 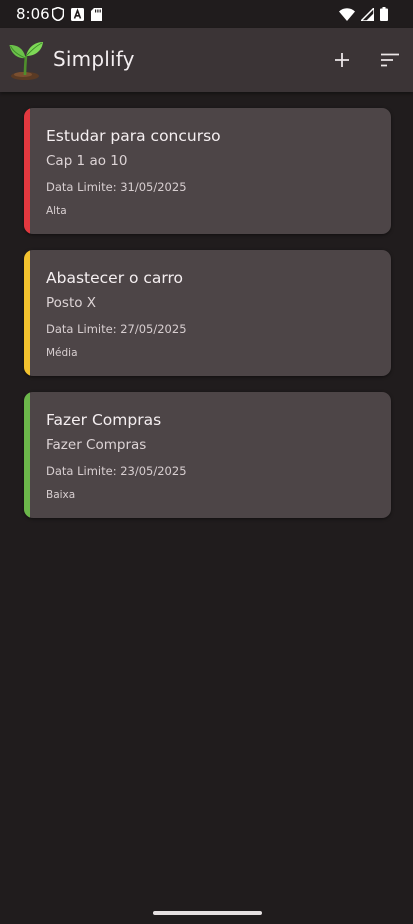 What do you see at coordinates (87, 161) in the screenshot?
I see `task-description: Cap 1 ao 10` at bounding box center [87, 161].